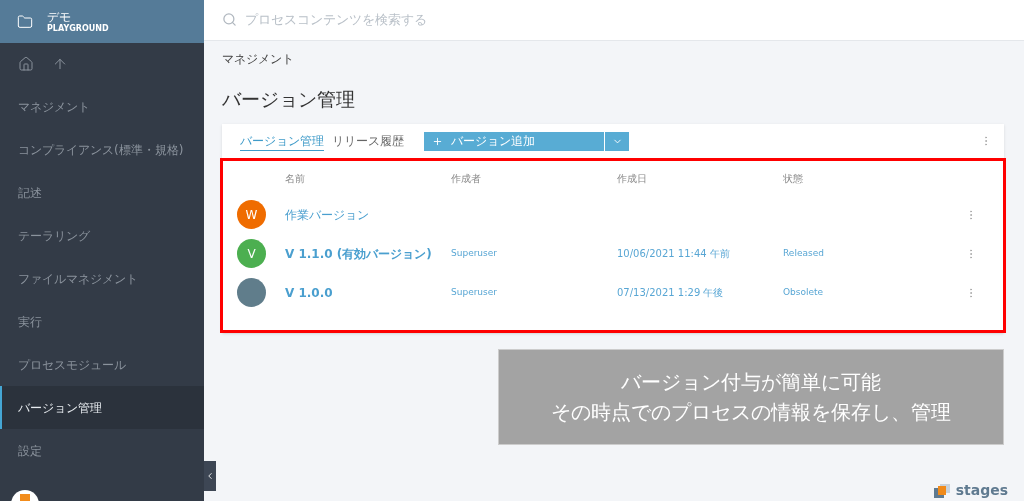 This screenshot has height=501, width=1024. I want to click on sidebar-item: 記述, so click(102, 192).